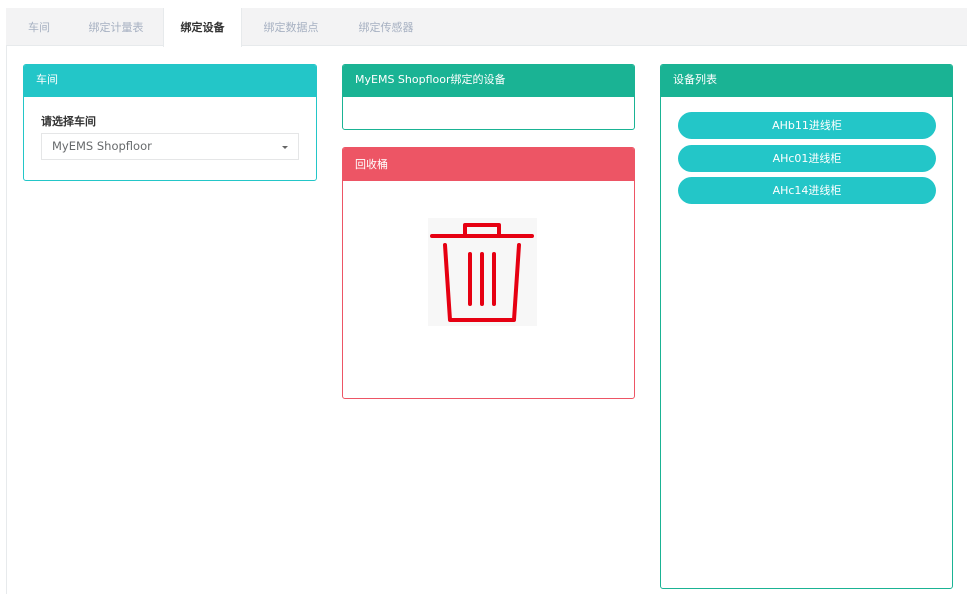 The height and width of the screenshot is (594, 967). I want to click on equipment-item: AHc01进线柜, so click(807, 158).